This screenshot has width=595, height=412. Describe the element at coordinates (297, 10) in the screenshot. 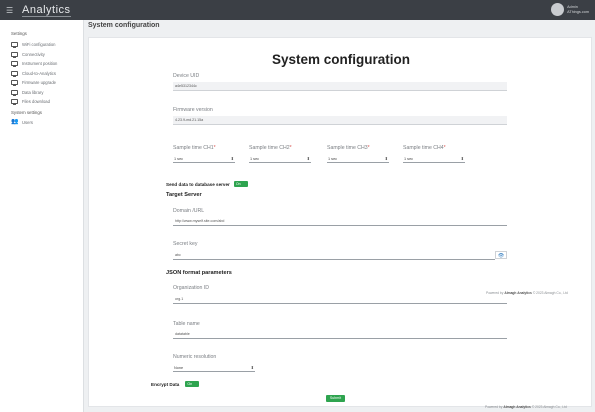

I see `top-bar: ☰ Analytics Admin AThings.com` at that location.